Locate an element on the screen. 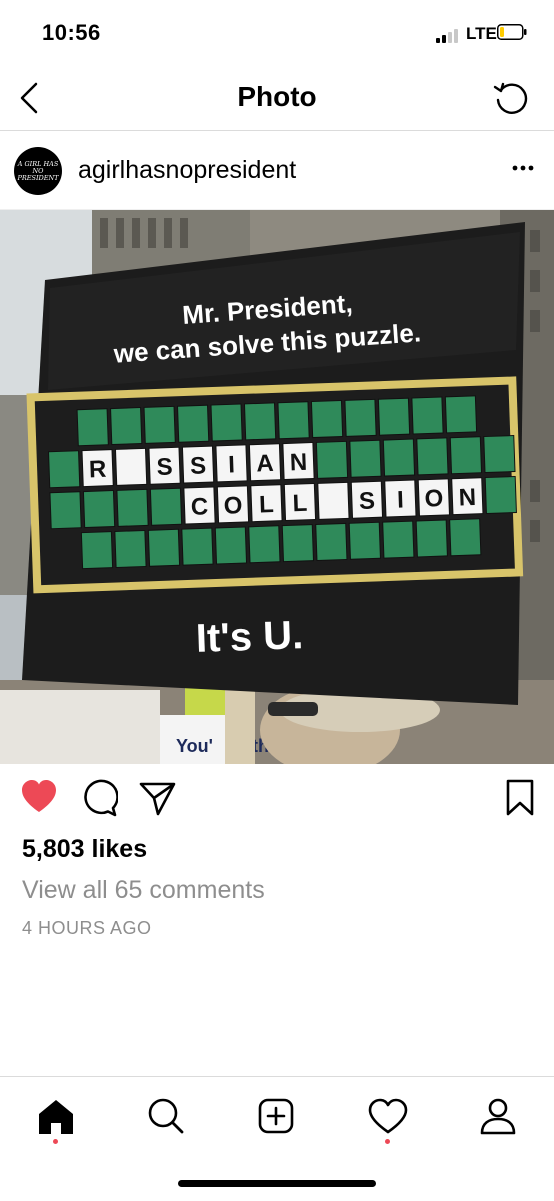 This screenshot has width=554, height=1201. tab-profile is located at coordinates (498, 1122).